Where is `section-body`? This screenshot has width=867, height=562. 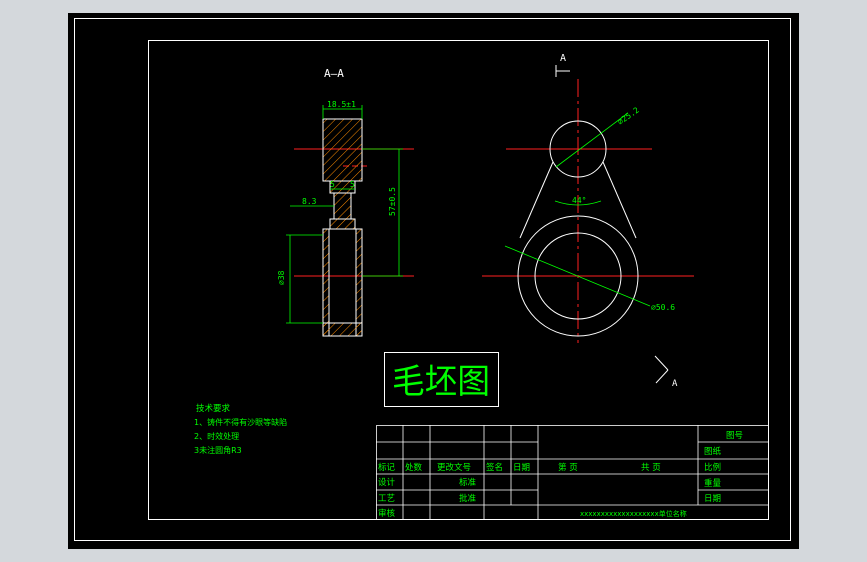
section-body is located at coordinates (342, 227).